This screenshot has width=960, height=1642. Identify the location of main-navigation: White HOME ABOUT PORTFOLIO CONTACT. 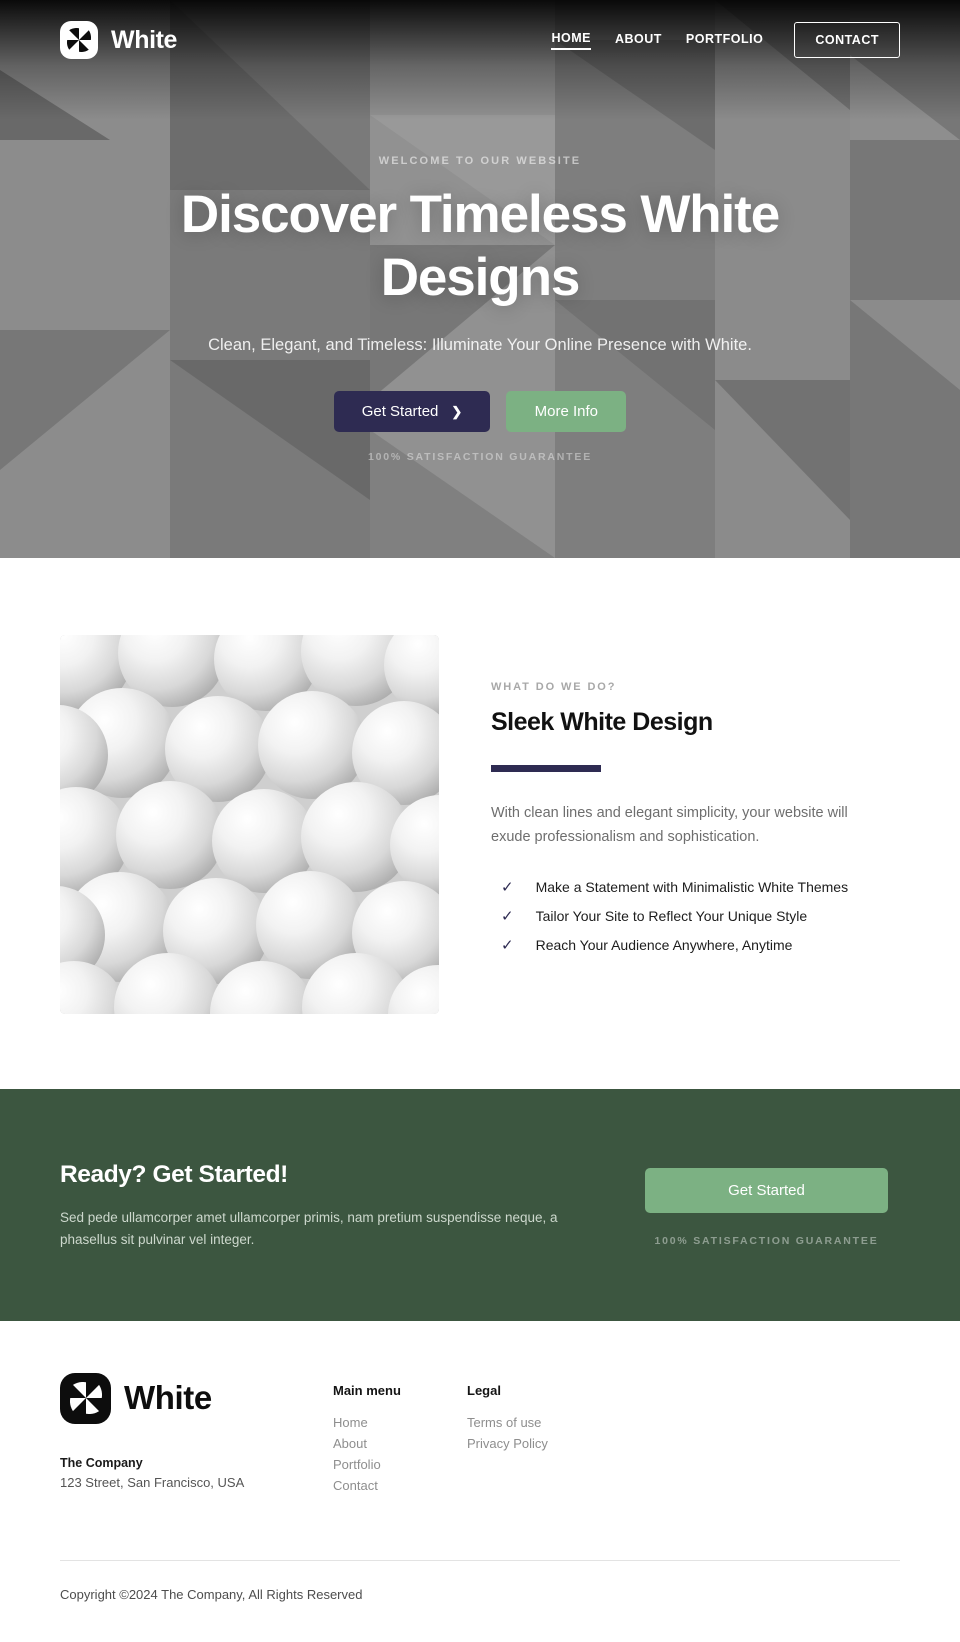
(480, 40).